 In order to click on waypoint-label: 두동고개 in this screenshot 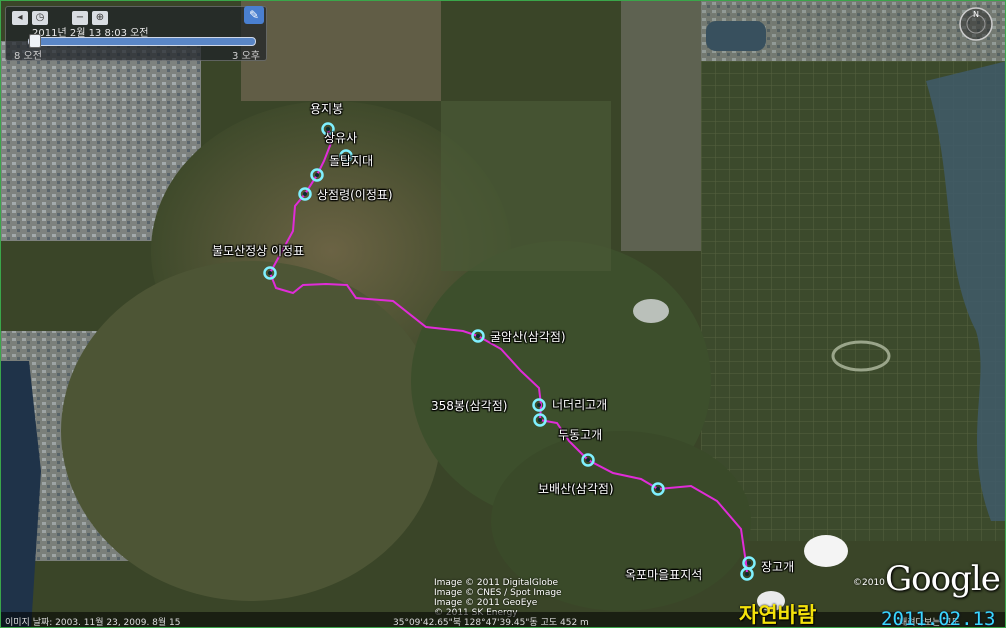, I will do `click(580, 434)`.